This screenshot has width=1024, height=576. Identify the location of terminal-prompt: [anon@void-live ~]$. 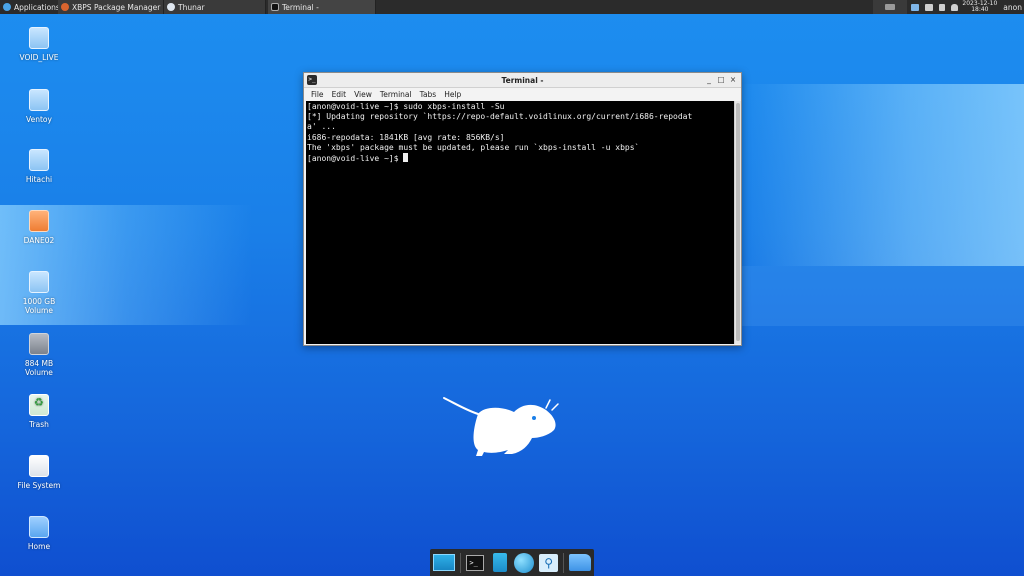
(355, 159).